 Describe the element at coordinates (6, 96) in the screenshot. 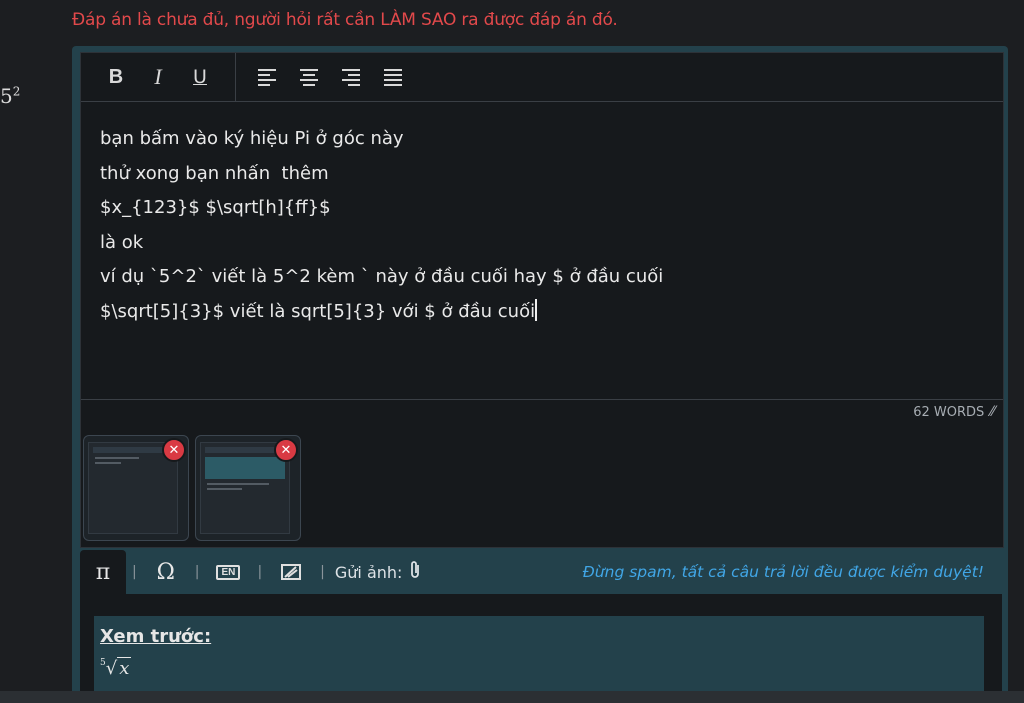

I see `gutter-base: 5` at that location.